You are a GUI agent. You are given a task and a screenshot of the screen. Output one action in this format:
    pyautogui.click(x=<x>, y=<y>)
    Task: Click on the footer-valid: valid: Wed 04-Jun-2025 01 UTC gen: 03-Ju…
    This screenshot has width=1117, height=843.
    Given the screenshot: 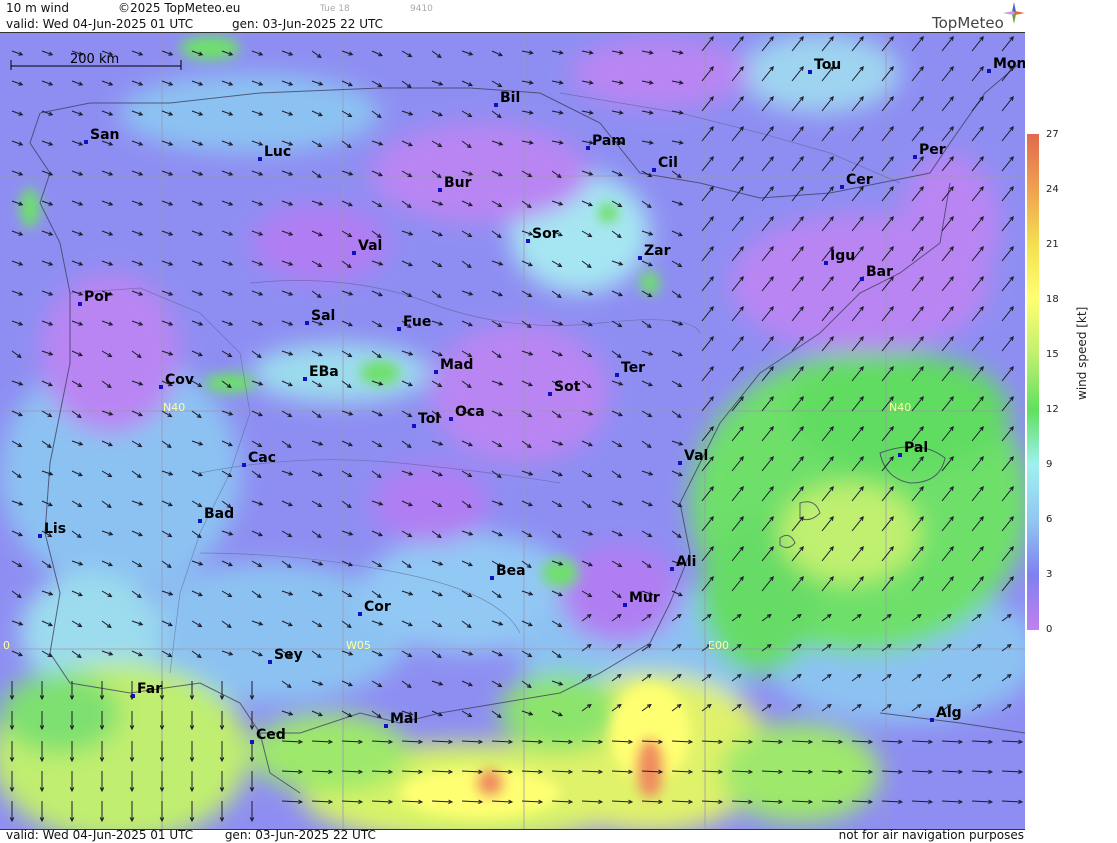 What is the action you would take?
    pyautogui.click(x=191, y=835)
    